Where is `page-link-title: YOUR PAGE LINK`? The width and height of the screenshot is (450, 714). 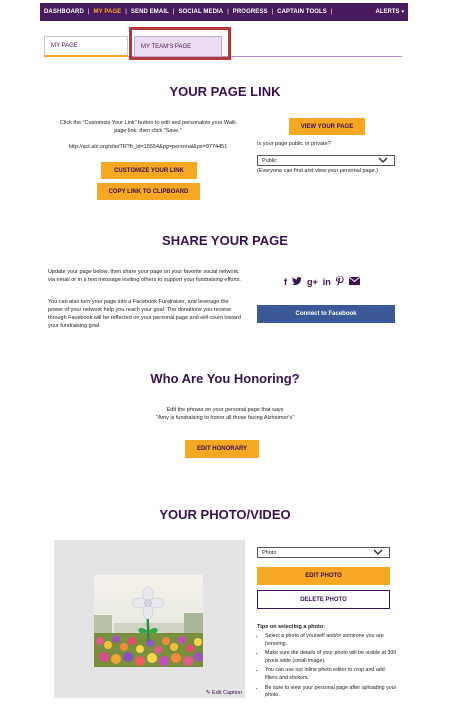
page-link-title: YOUR PAGE LINK is located at coordinates (225, 91).